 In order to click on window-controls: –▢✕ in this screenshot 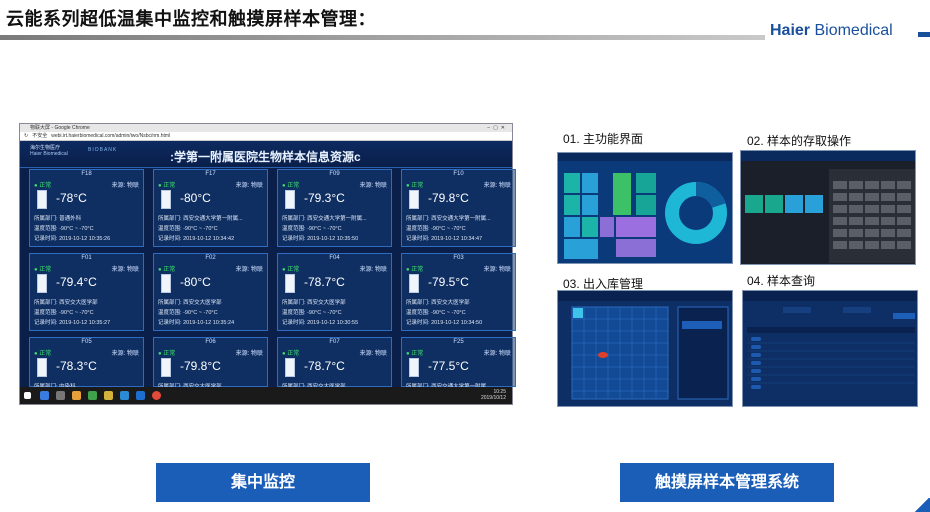, I will do `click(499, 128)`.